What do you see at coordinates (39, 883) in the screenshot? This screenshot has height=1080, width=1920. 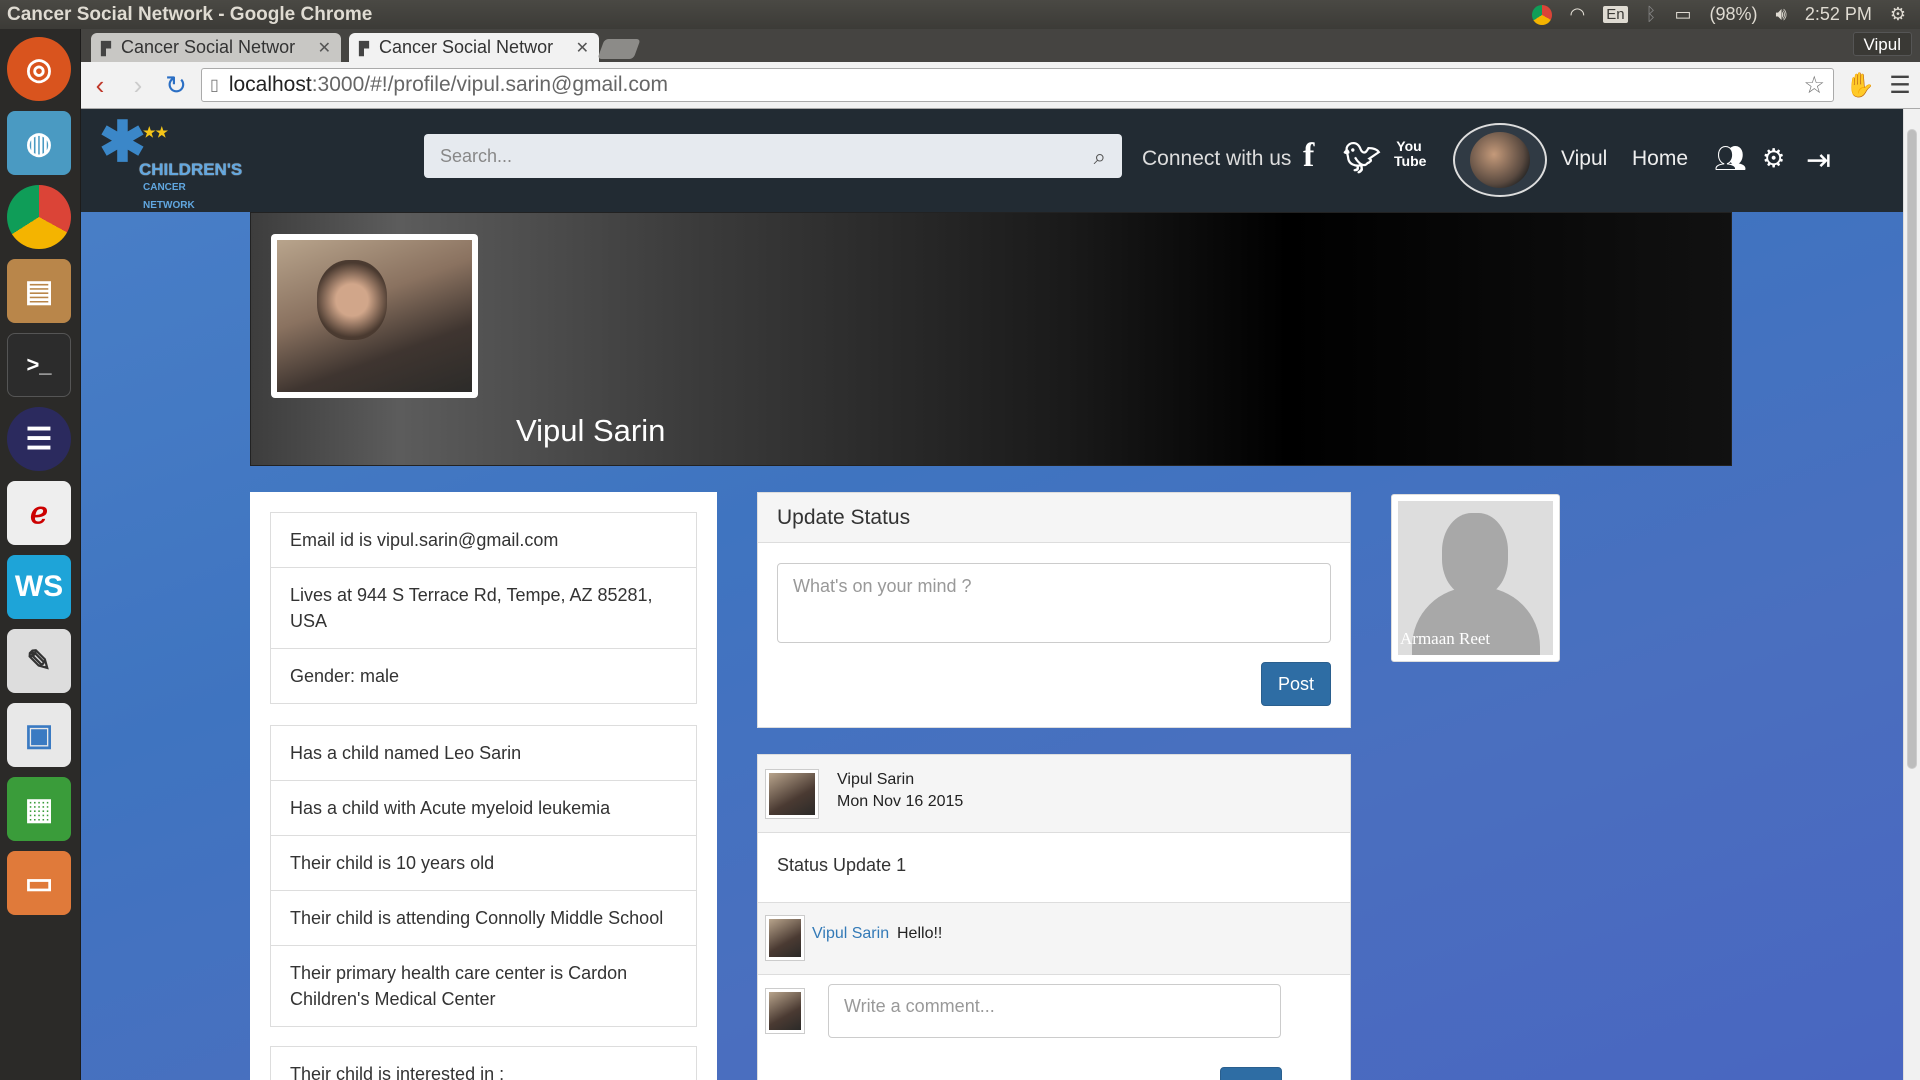 I see `presentation-icon: ▭` at bounding box center [39, 883].